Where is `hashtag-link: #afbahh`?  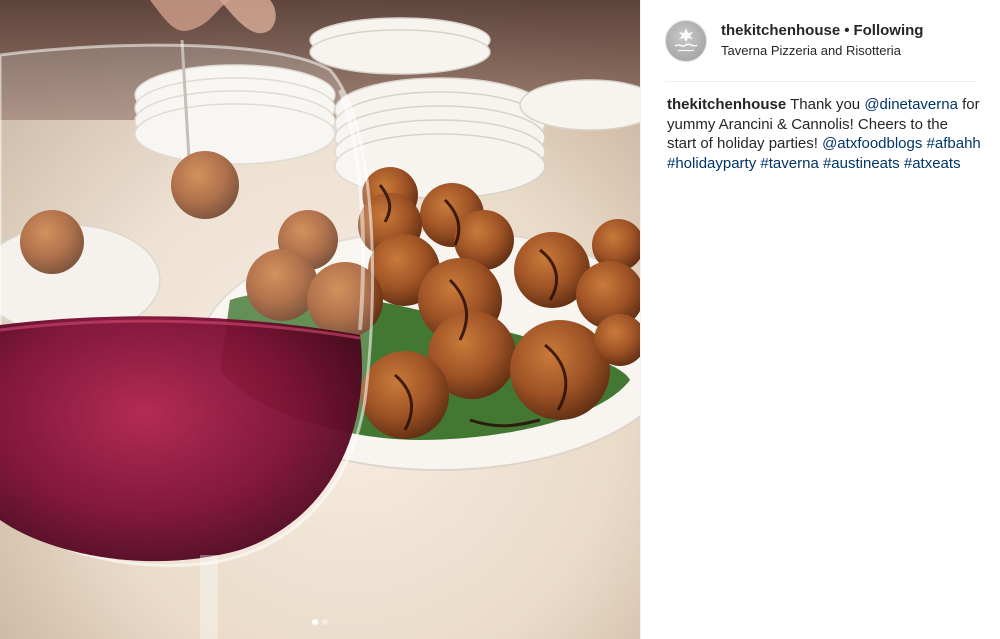 hashtag-link: #afbahh is located at coordinates (954, 143).